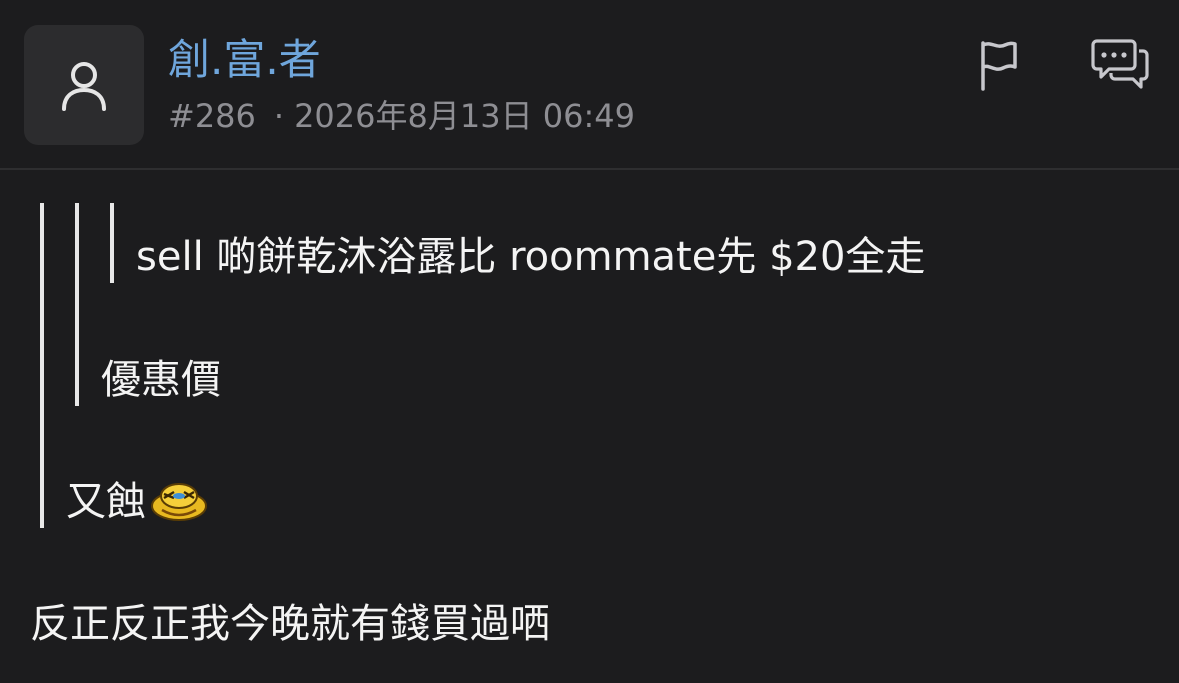  Describe the element at coordinates (112, 243) in the screenshot. I see `quote-bar-level3` at that location.